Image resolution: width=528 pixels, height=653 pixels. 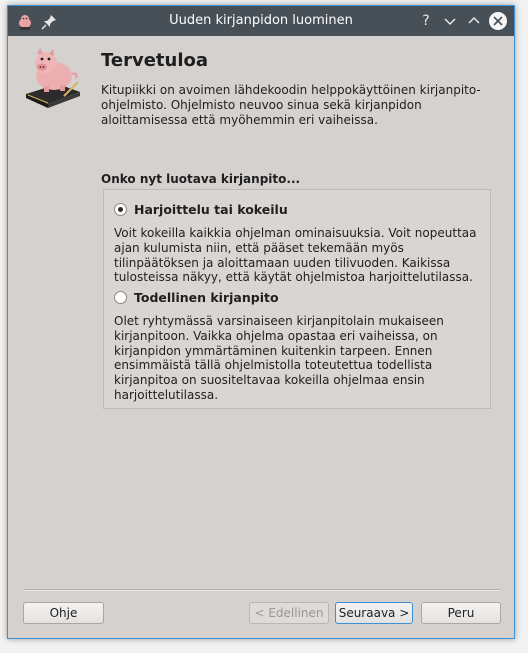 I want to click on button-separator, so click(x=261, y=590).